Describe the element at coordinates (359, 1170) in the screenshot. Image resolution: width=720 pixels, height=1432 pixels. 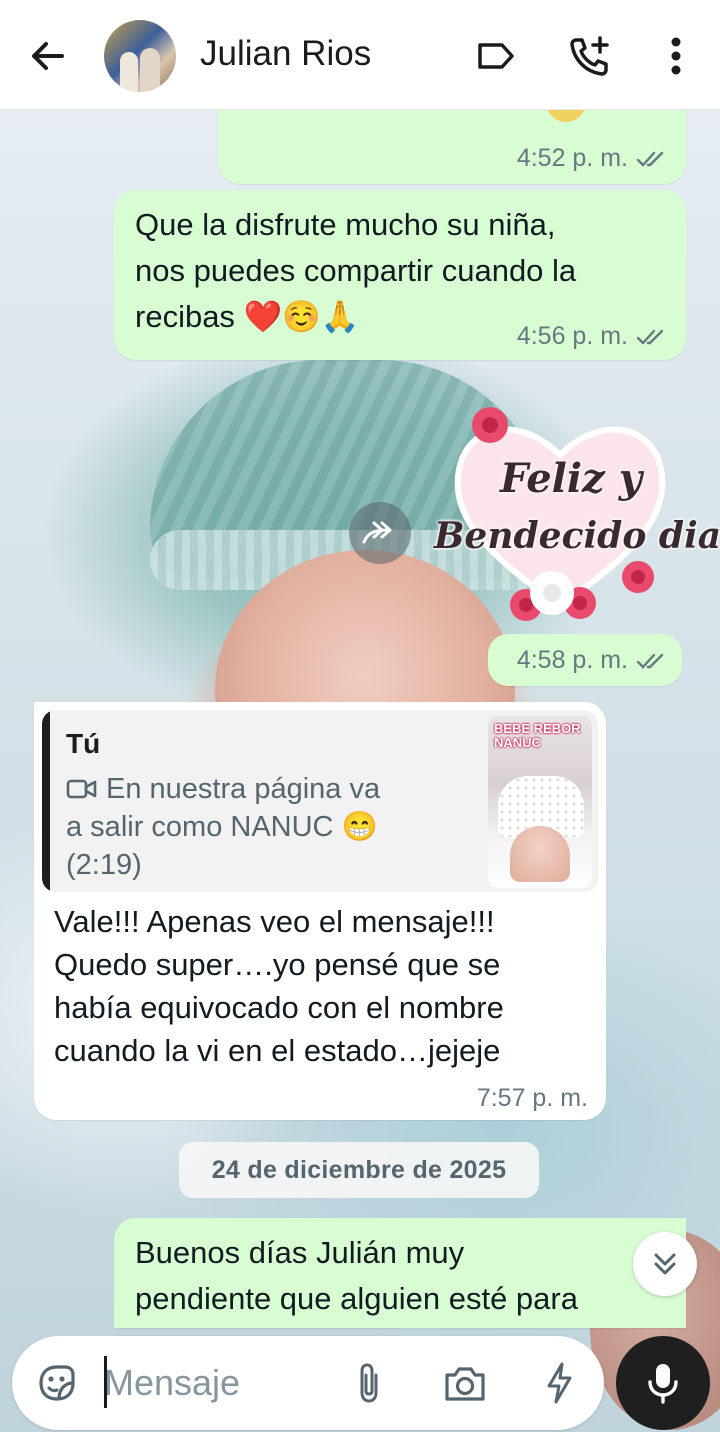
I see `date-separator: 24 de diciembre de 2025` at that location.